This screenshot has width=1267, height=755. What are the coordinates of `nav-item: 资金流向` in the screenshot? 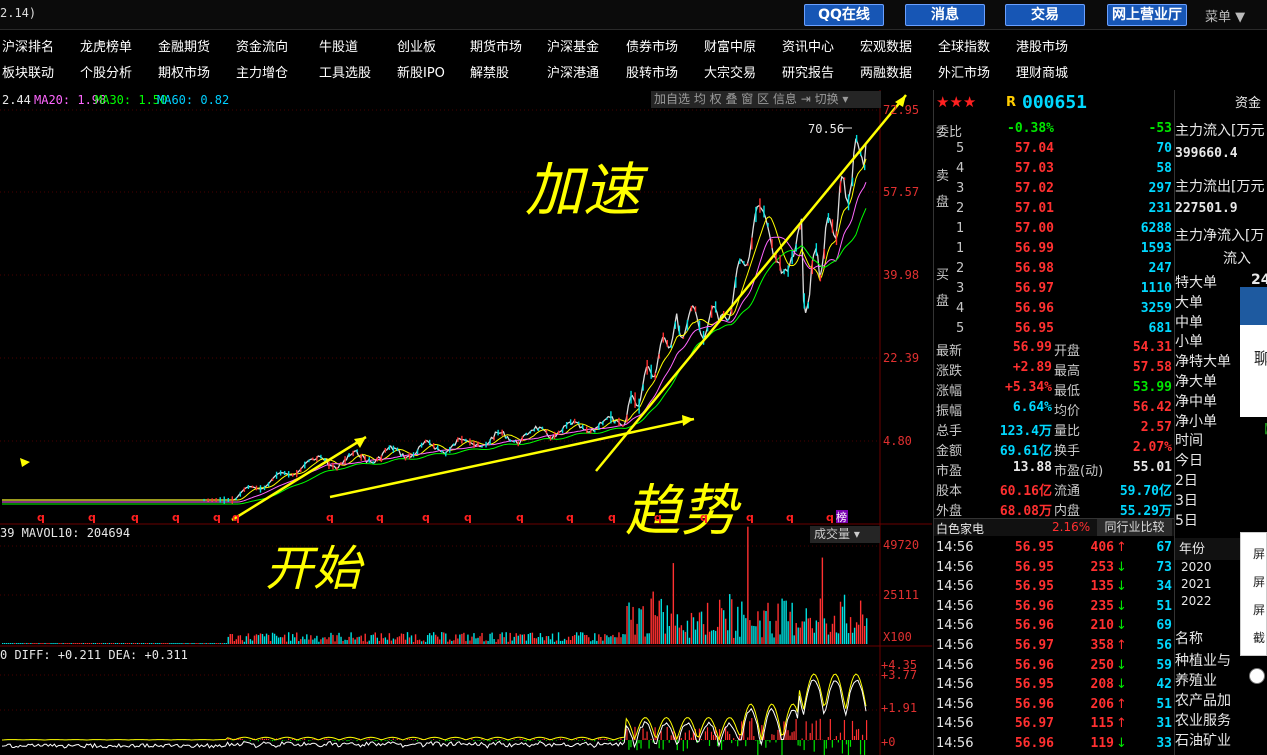 It's located at (262, 45).